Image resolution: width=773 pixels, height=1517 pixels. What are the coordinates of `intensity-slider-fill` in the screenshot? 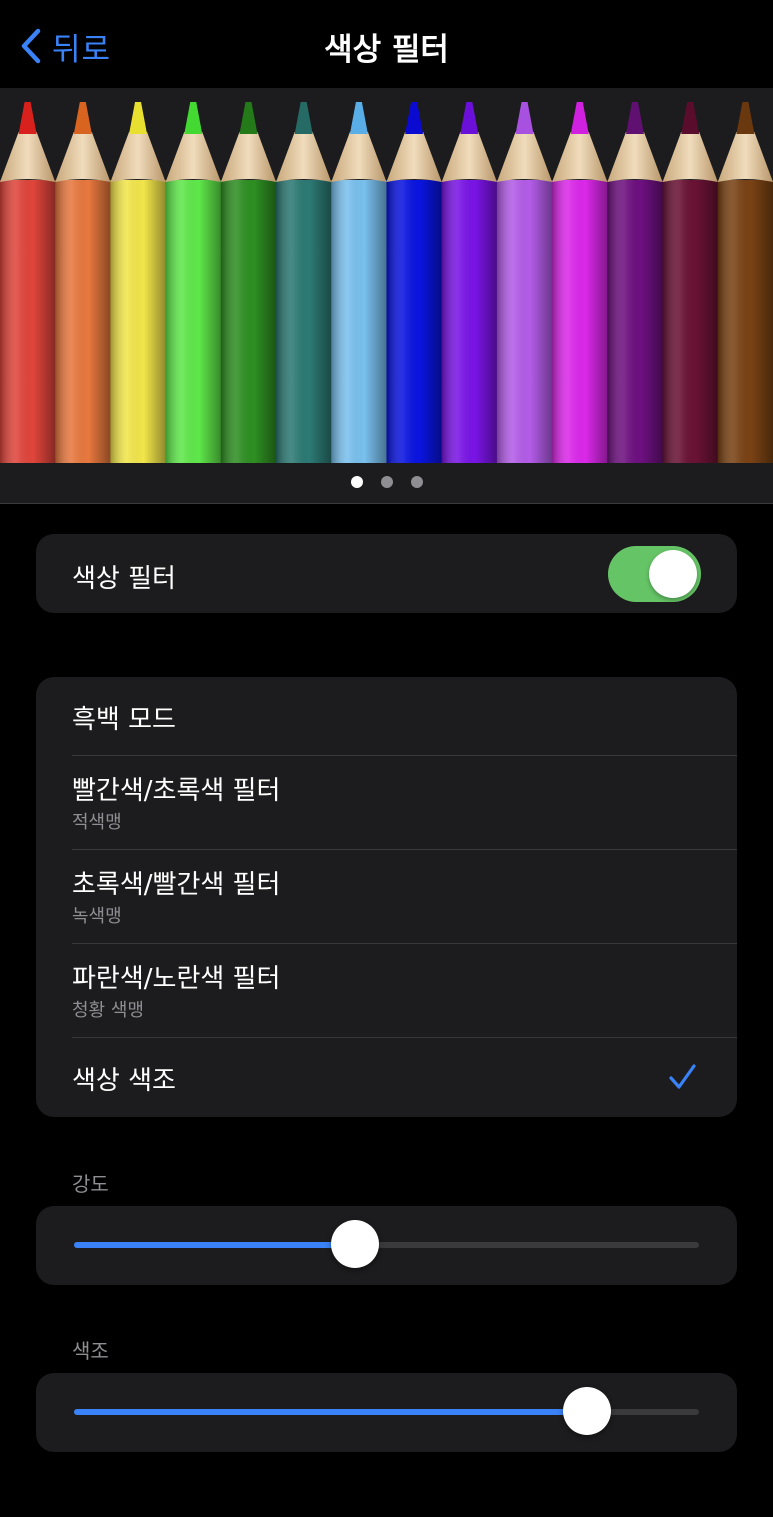 It's located at (215, 1245).